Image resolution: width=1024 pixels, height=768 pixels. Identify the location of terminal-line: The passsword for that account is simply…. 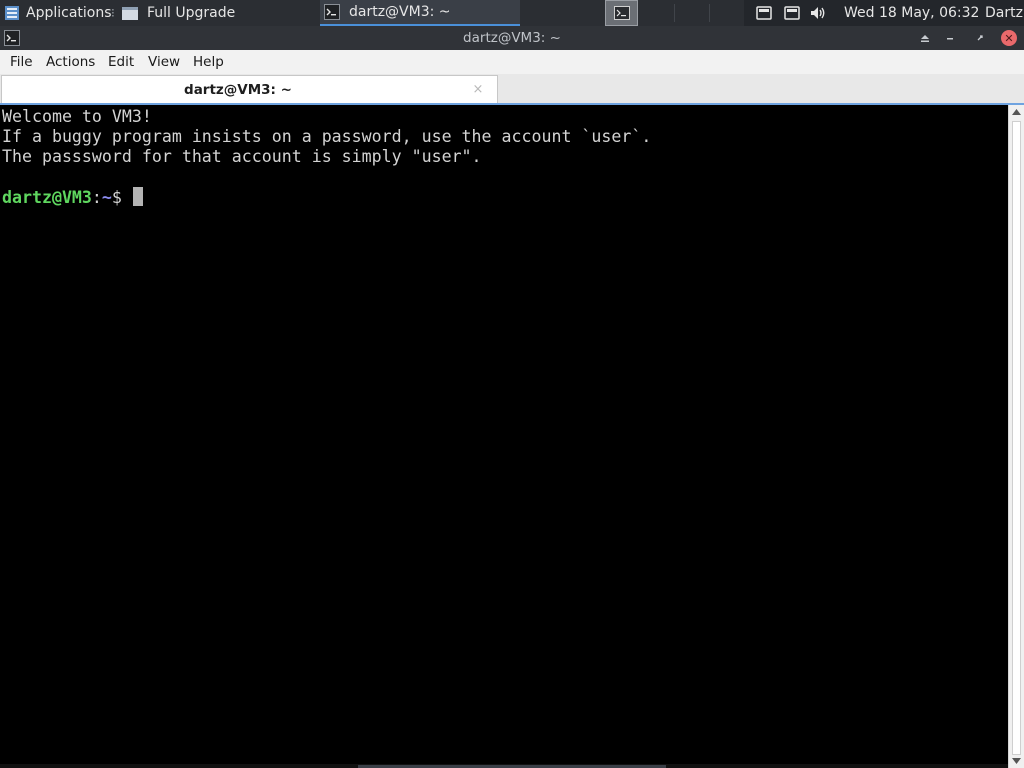
(242, 156).